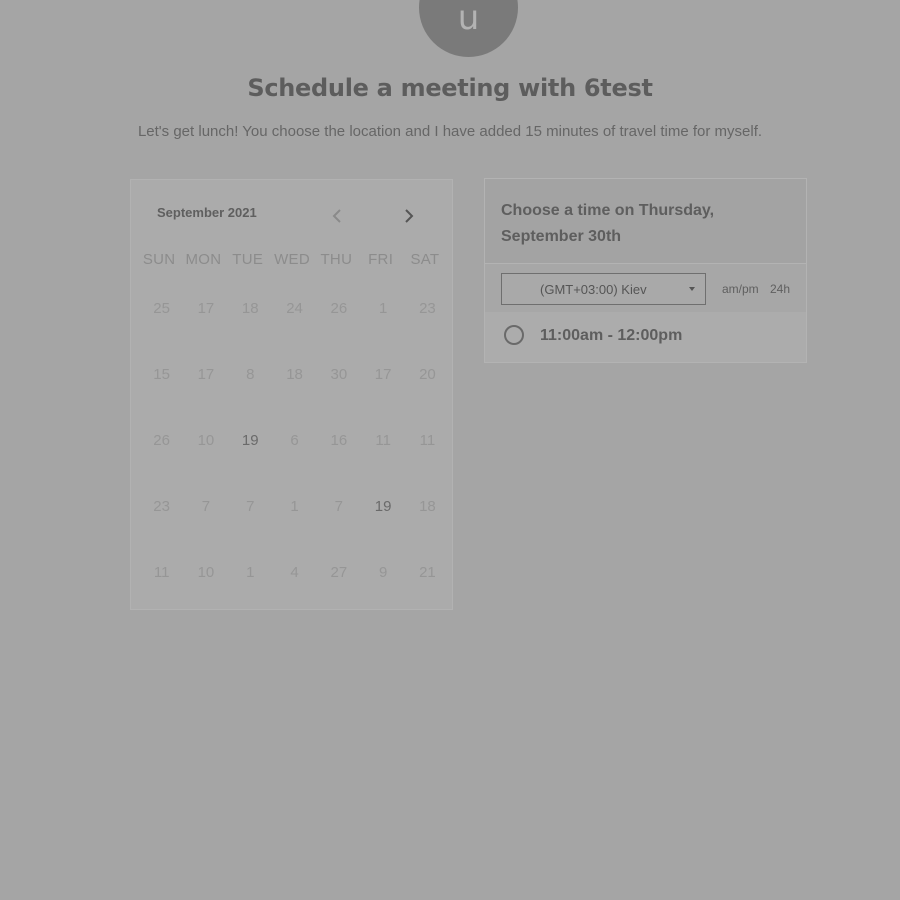 This screenshot has width=900, height=900. I want to click on calendar-day: 11, so click(427, 440).